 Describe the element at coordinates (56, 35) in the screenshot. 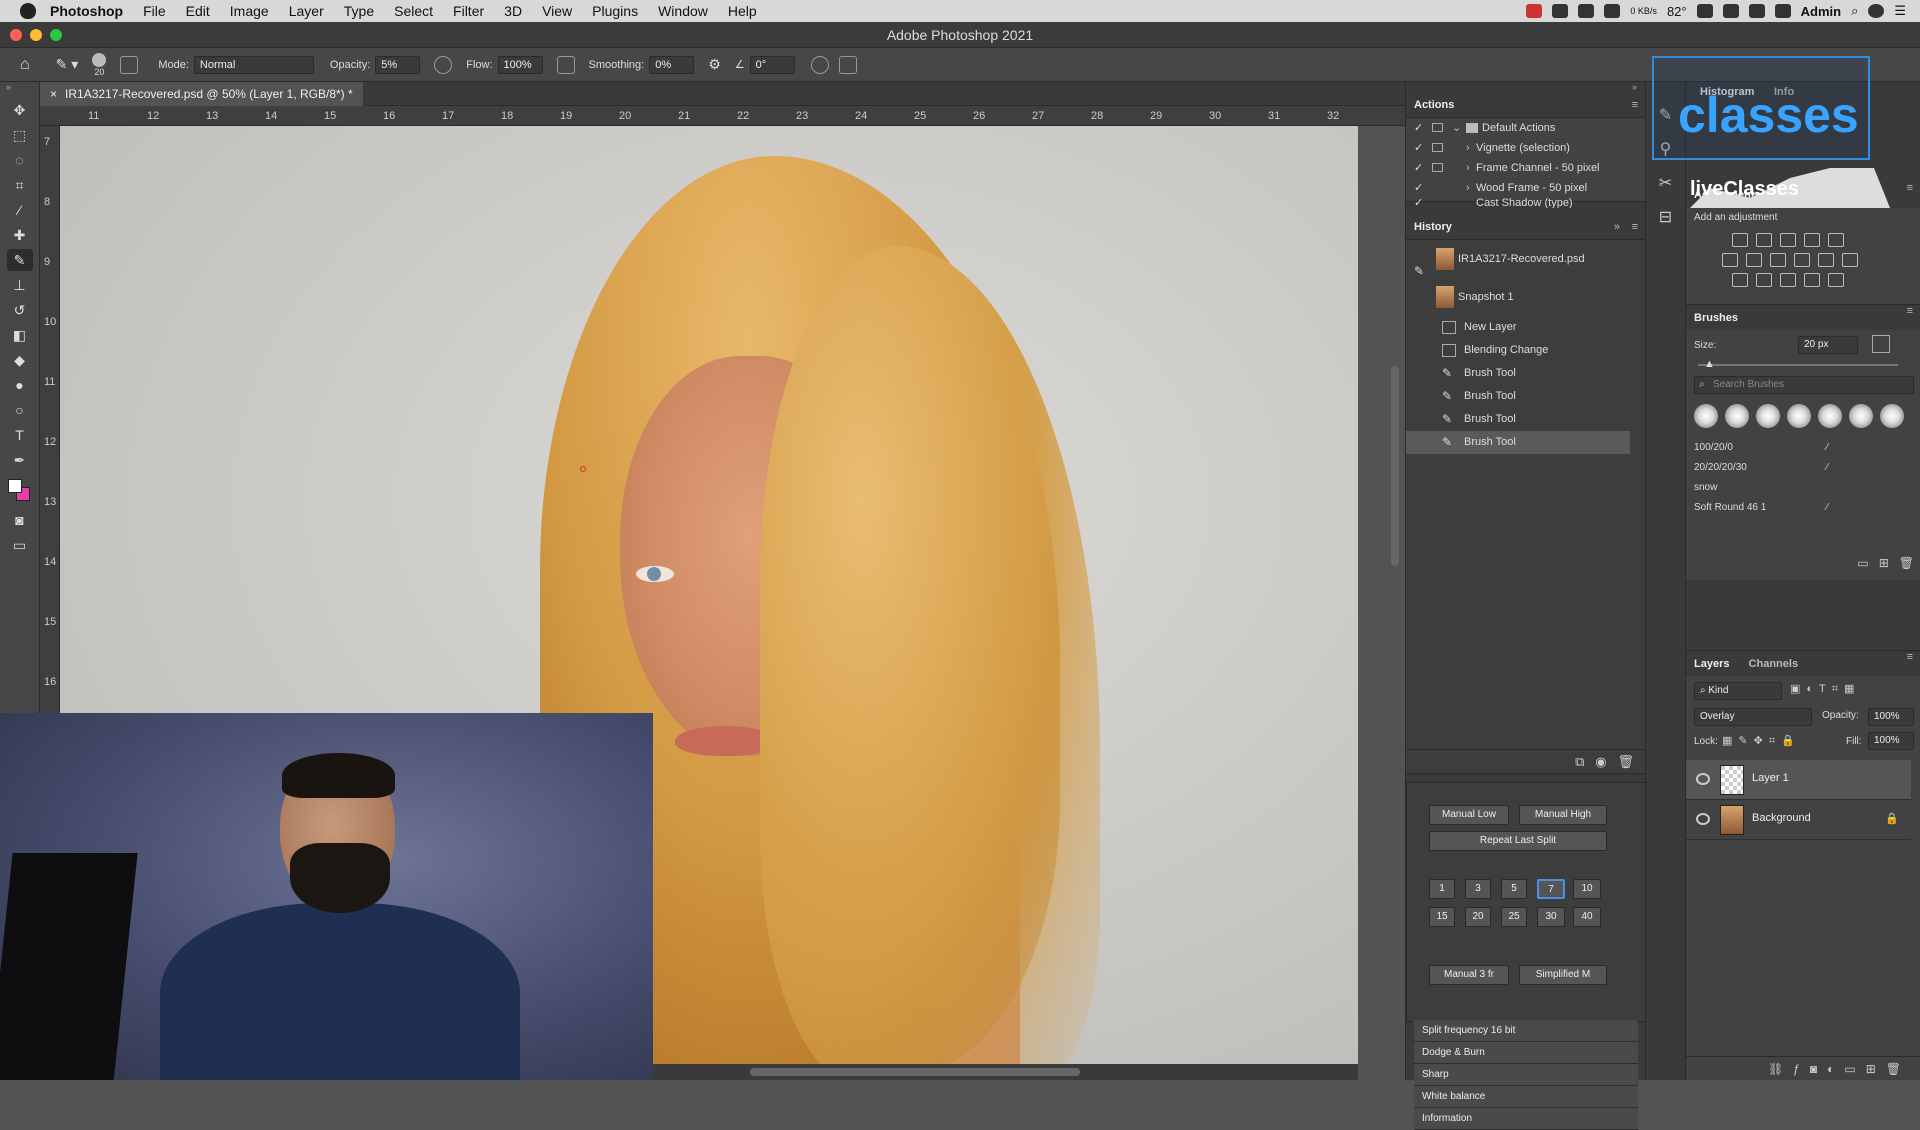

I see `zoom-window-icon` at that location.